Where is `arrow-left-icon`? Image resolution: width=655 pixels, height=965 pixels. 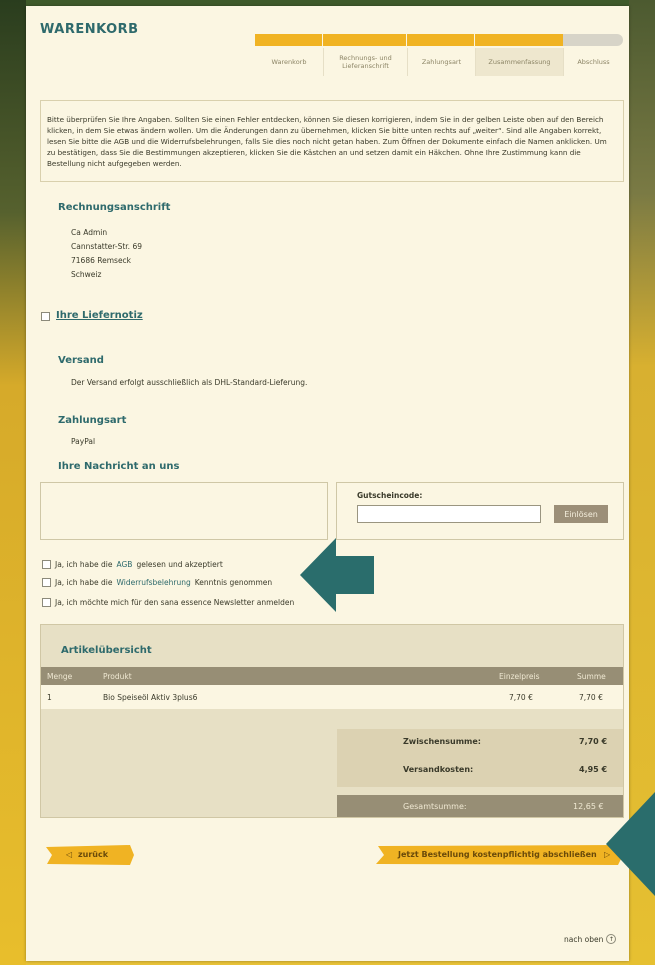
arrow-left-icon is located at coordinates (337, 575).